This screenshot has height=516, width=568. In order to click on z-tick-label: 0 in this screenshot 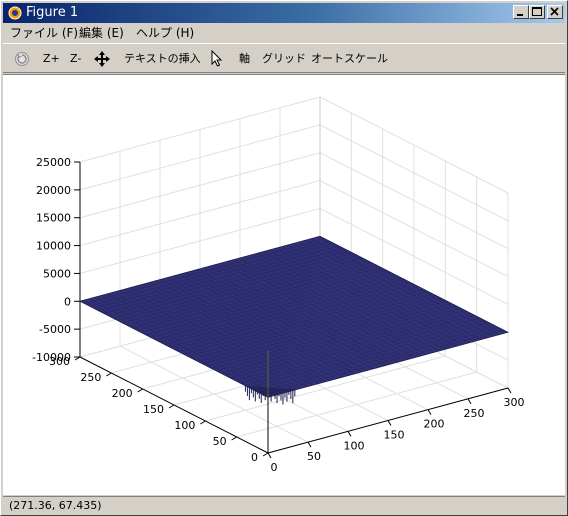, I will do `click(67, 301)`.